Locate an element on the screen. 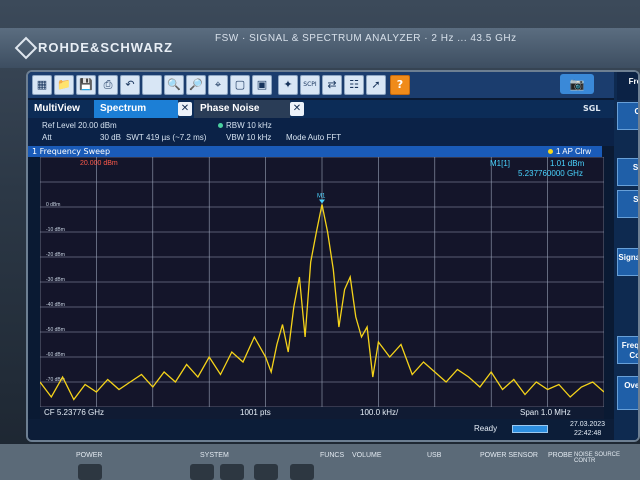 The image size is (640, 480). tab-phase-noise: Phase Noise is located at coordinates (242, 109).